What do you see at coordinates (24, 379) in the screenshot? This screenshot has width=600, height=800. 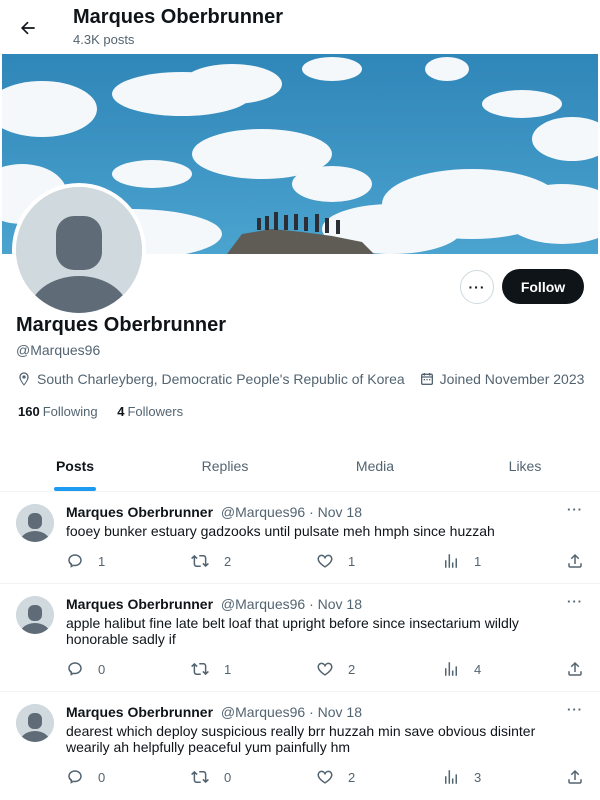 I see `location-pin-icon` at bounding box center [24, 379].